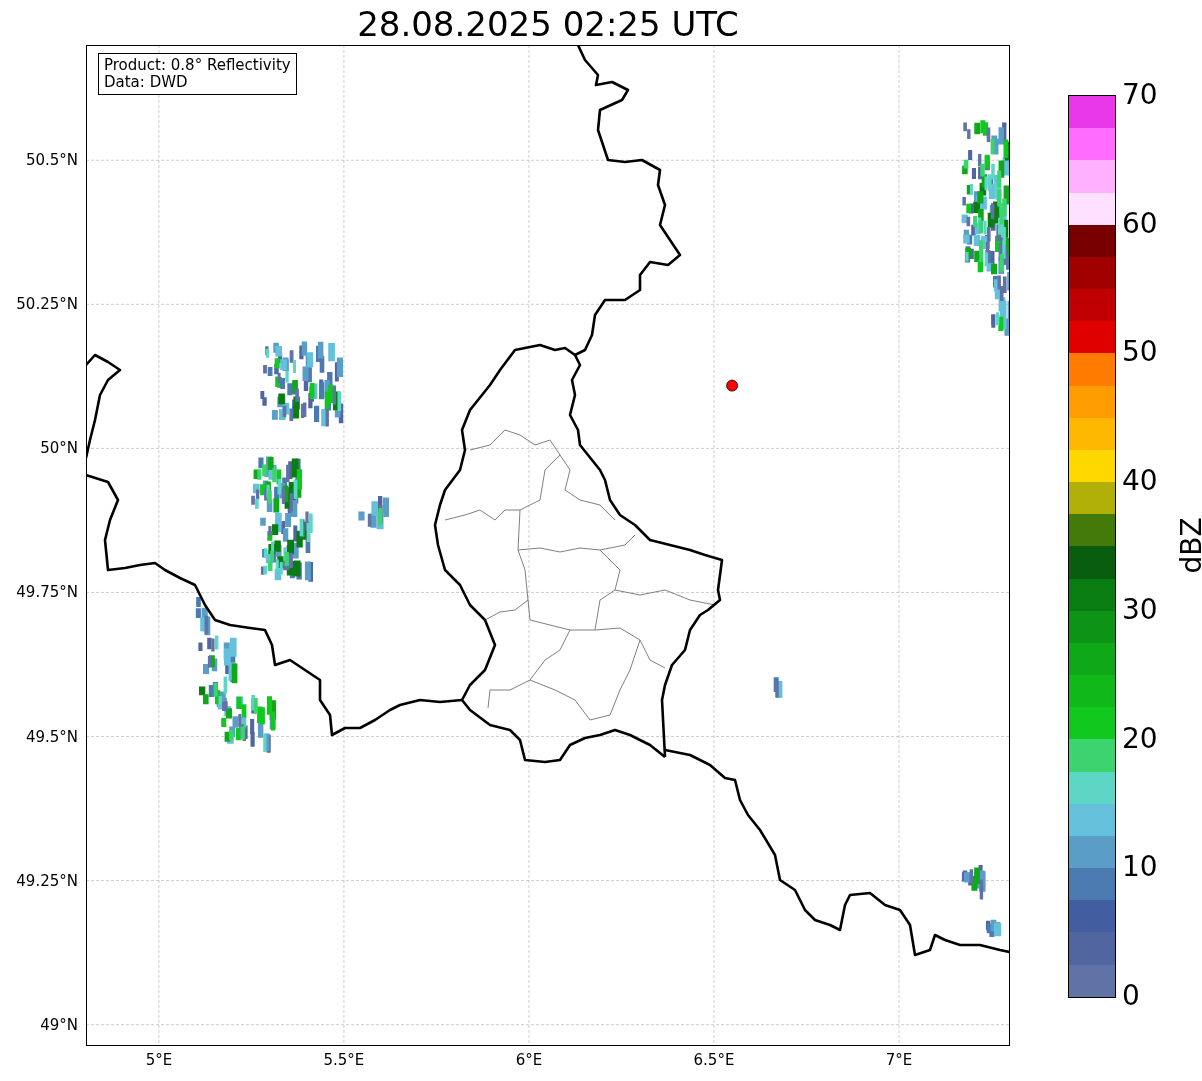 The width and height of the screenshot is (1202, 1081). I want to click on colorbar-tick-label: 0, so click(1131, 996).